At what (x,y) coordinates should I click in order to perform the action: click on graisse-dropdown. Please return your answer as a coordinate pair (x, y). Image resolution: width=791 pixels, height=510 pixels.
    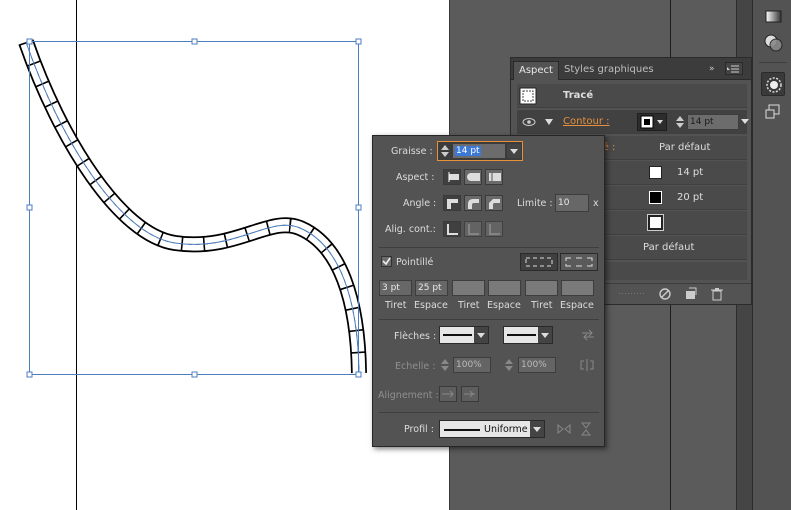
    Looking at the image, I should click on (514, 151).